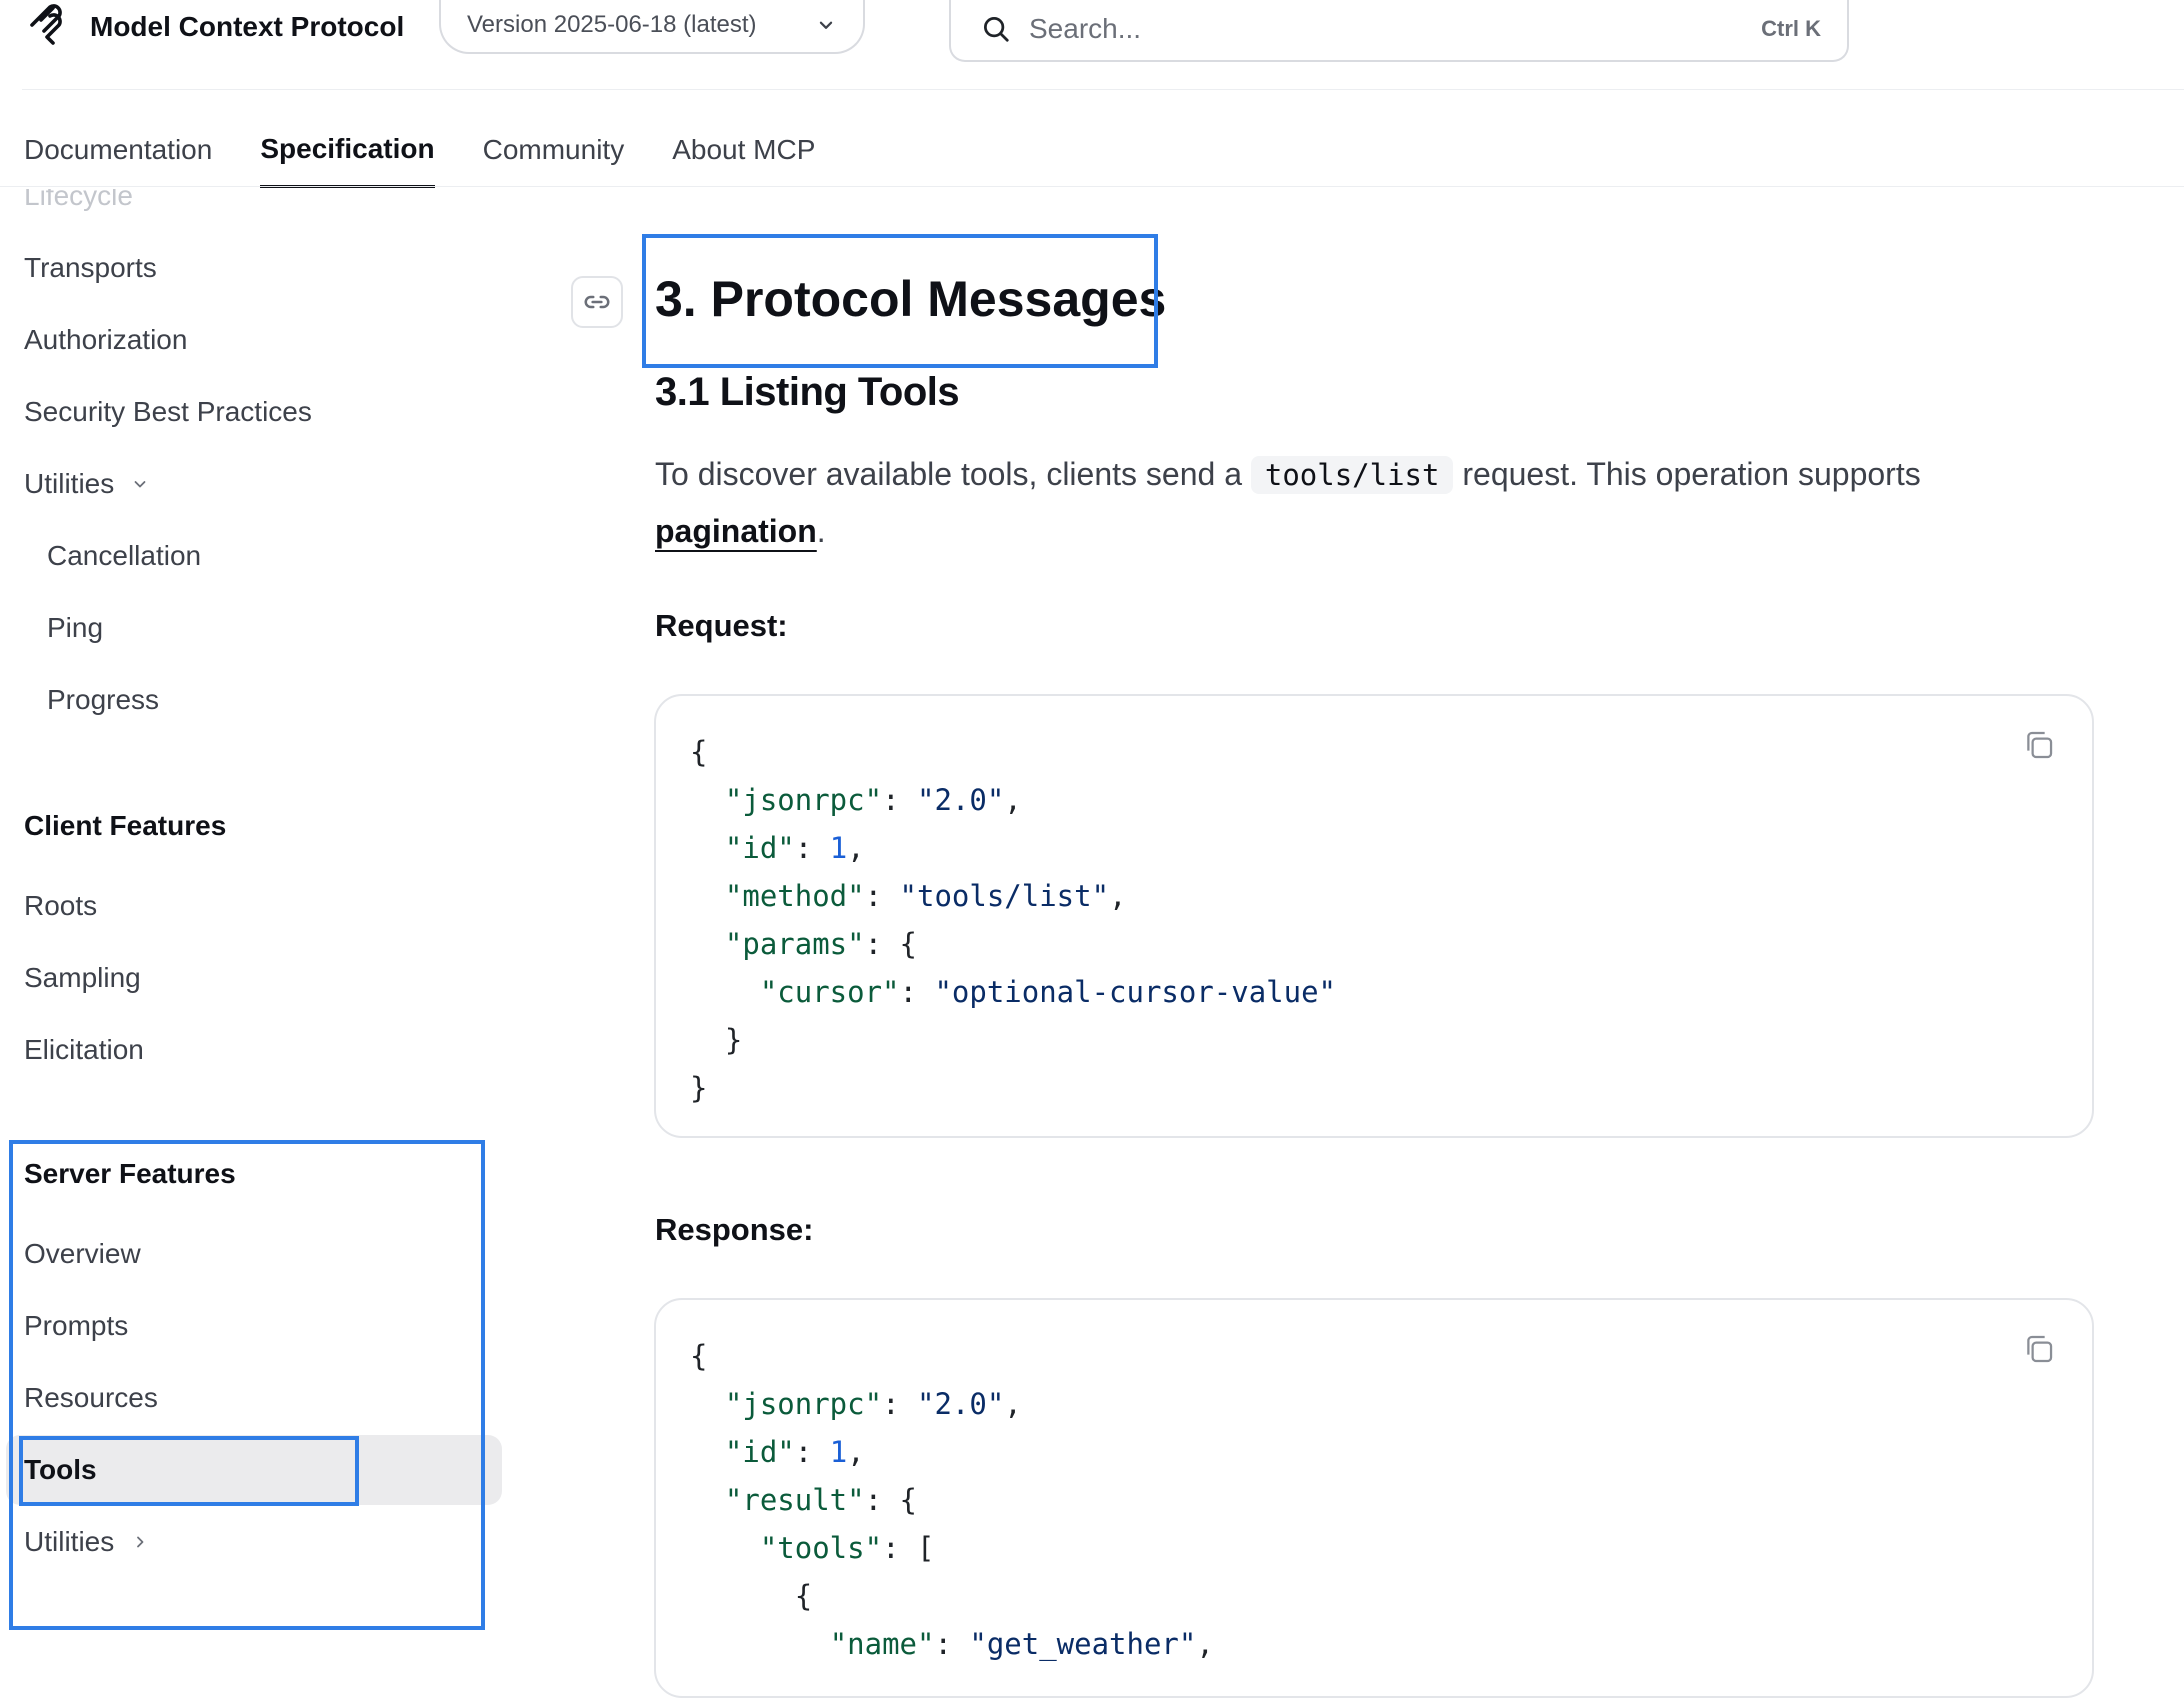  I want to click on code-token: "get_weather", so click(1083, 1644).